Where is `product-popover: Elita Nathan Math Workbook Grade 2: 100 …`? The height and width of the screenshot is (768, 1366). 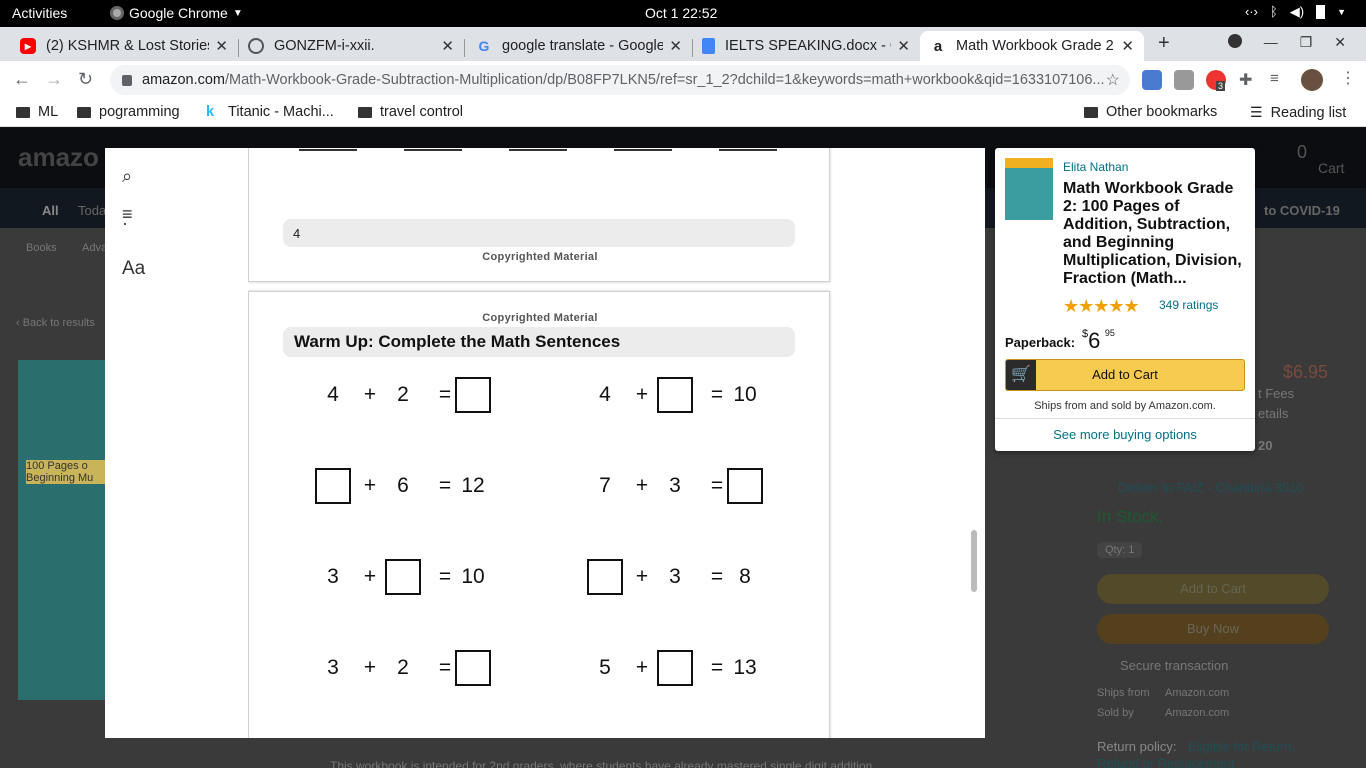
product-popover: Elita Nathan Math Workbook Grade 2: 100 … is located at coordinates (1125, 299).